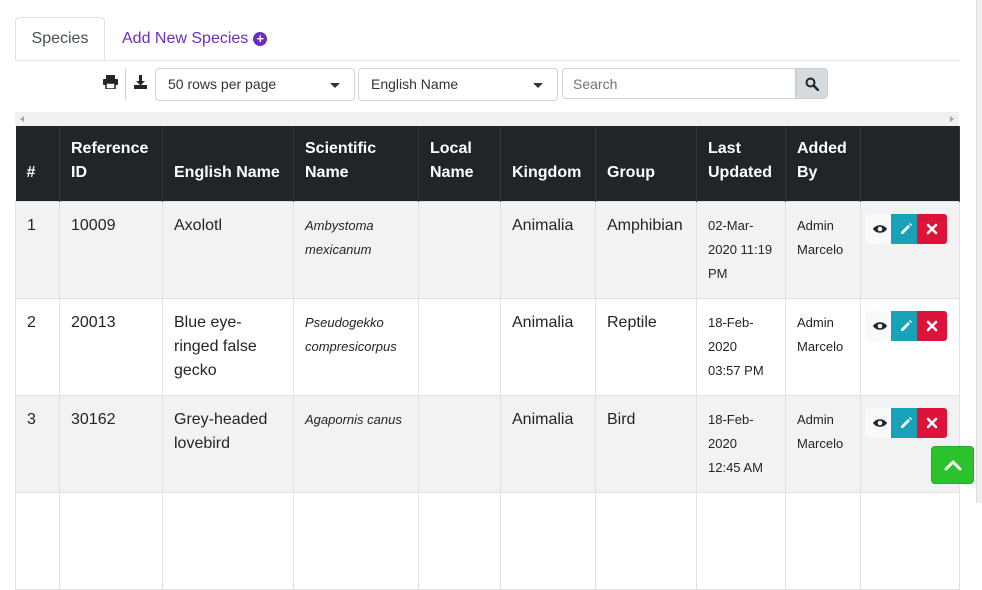 The height and width of the screenshot is (590, 982). What do you see at coordinates (356, 163) in the screenshot?
I see `header-scientific-name: Scientific Name` at bounding box center [356, 163].